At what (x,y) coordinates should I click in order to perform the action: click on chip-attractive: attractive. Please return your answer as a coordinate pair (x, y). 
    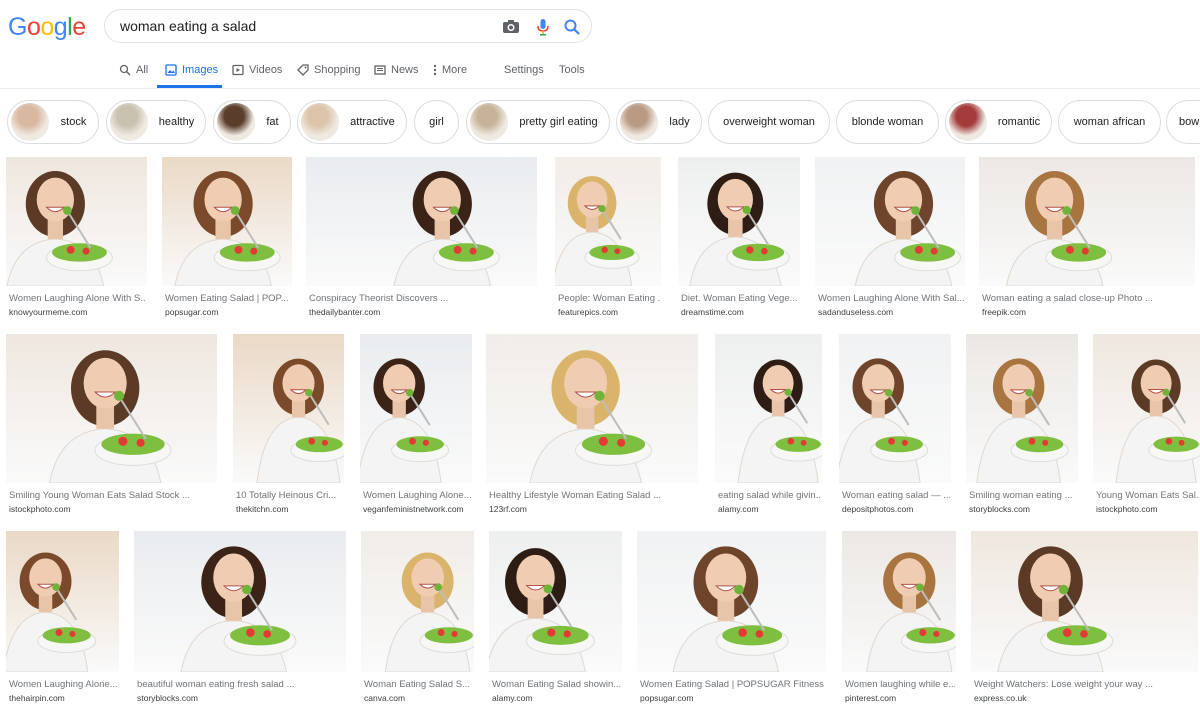
    Looking at the image, I should click on (352, 122).